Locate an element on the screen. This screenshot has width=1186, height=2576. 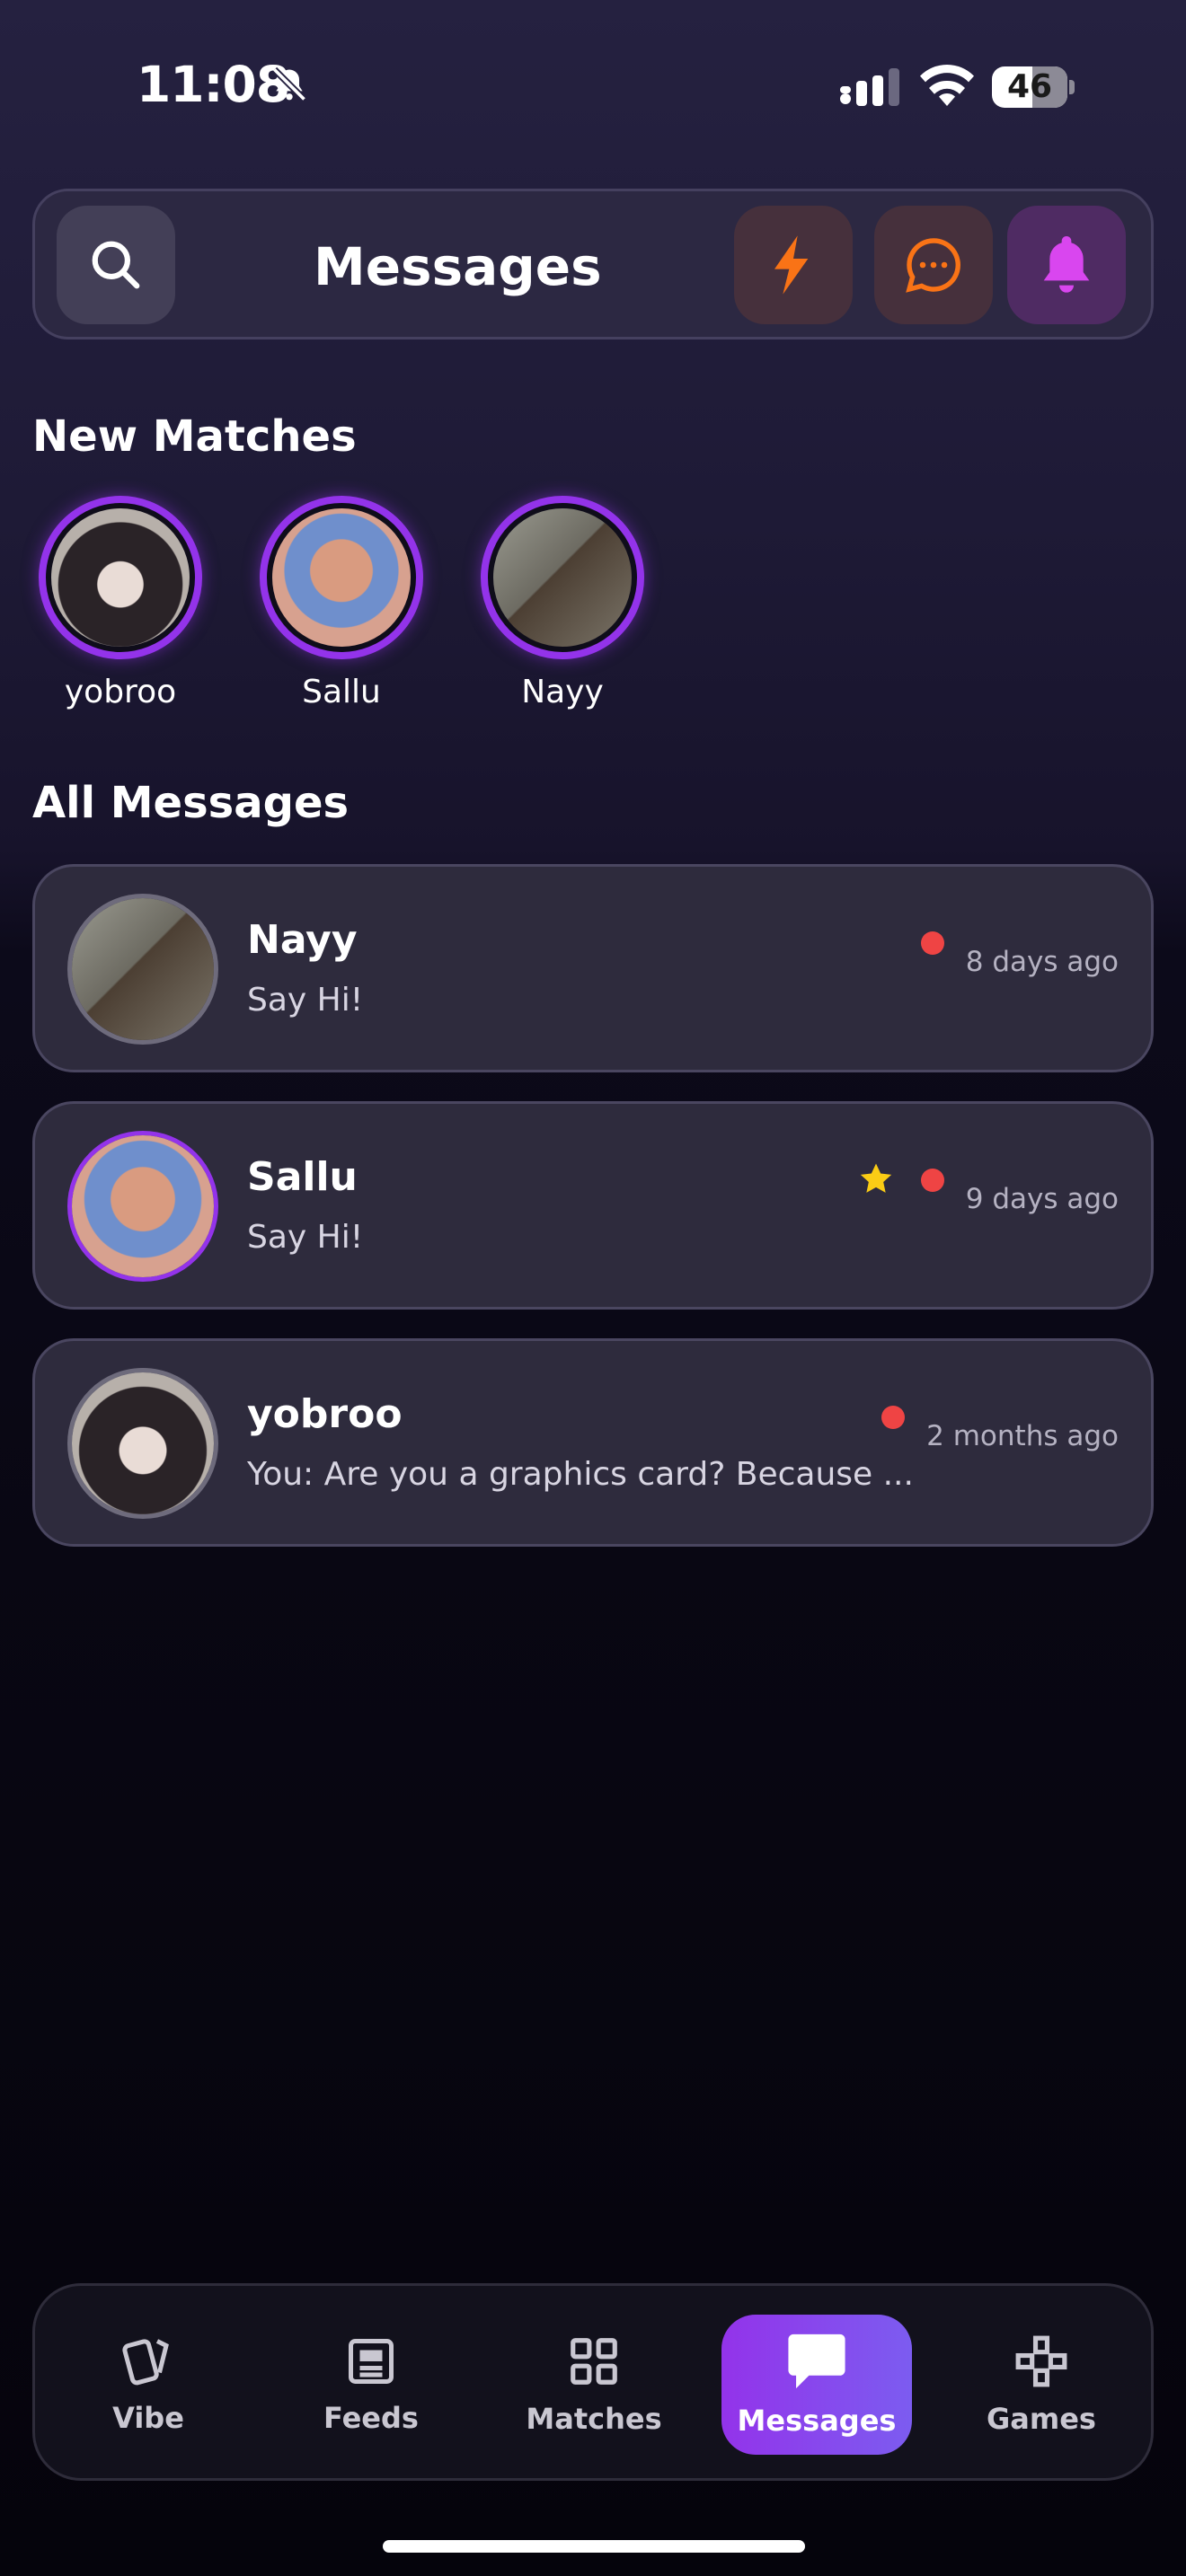
bolt-icon is located at coordinates (791, 265).